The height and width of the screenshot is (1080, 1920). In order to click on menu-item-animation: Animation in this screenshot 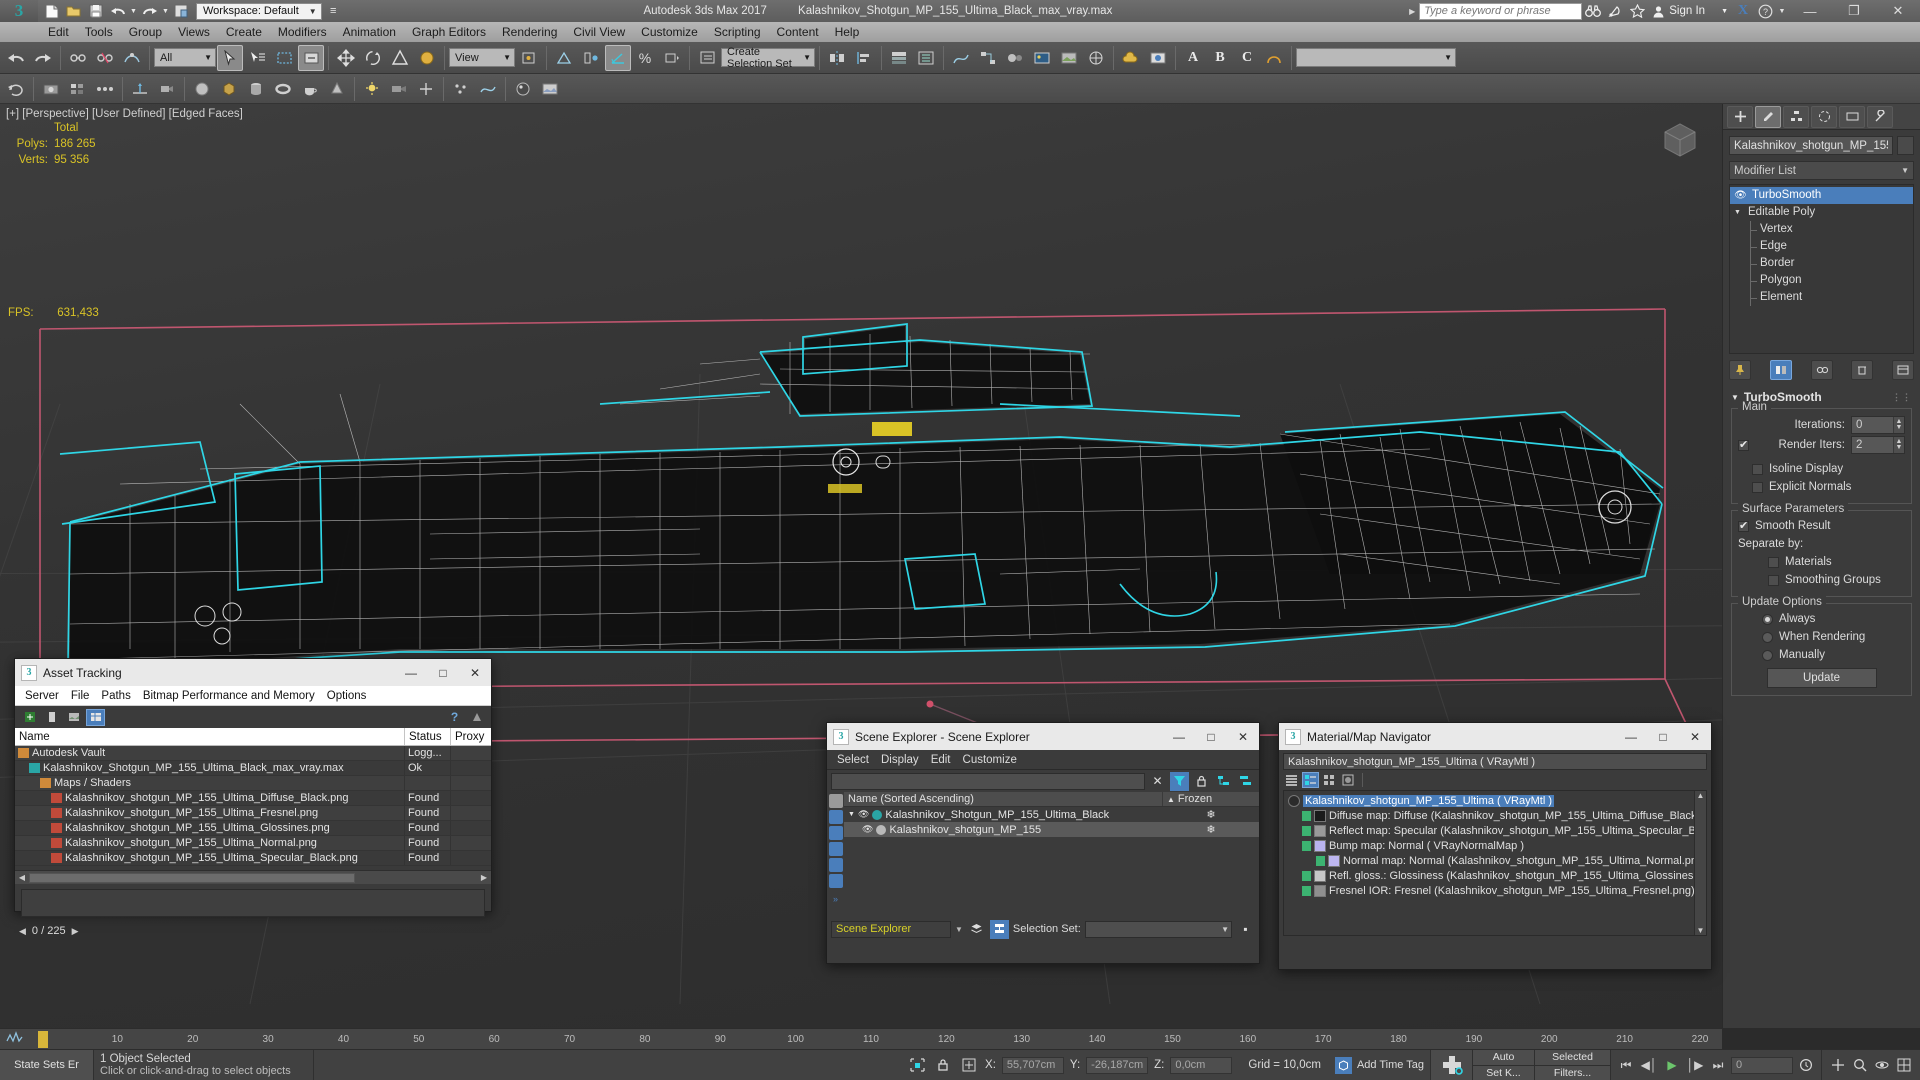, I will do `click(369, 32)`.